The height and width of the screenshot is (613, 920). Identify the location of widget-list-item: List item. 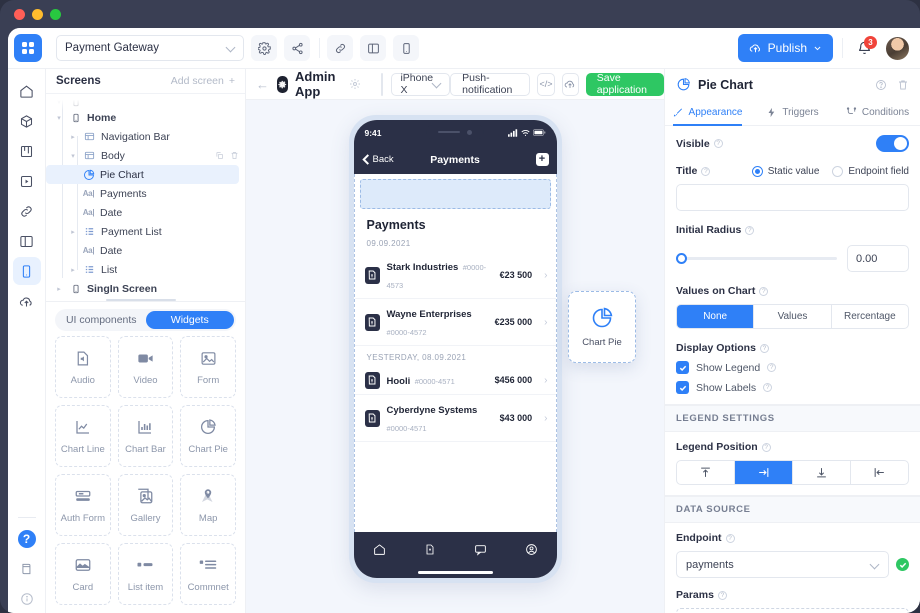
(145, 574).